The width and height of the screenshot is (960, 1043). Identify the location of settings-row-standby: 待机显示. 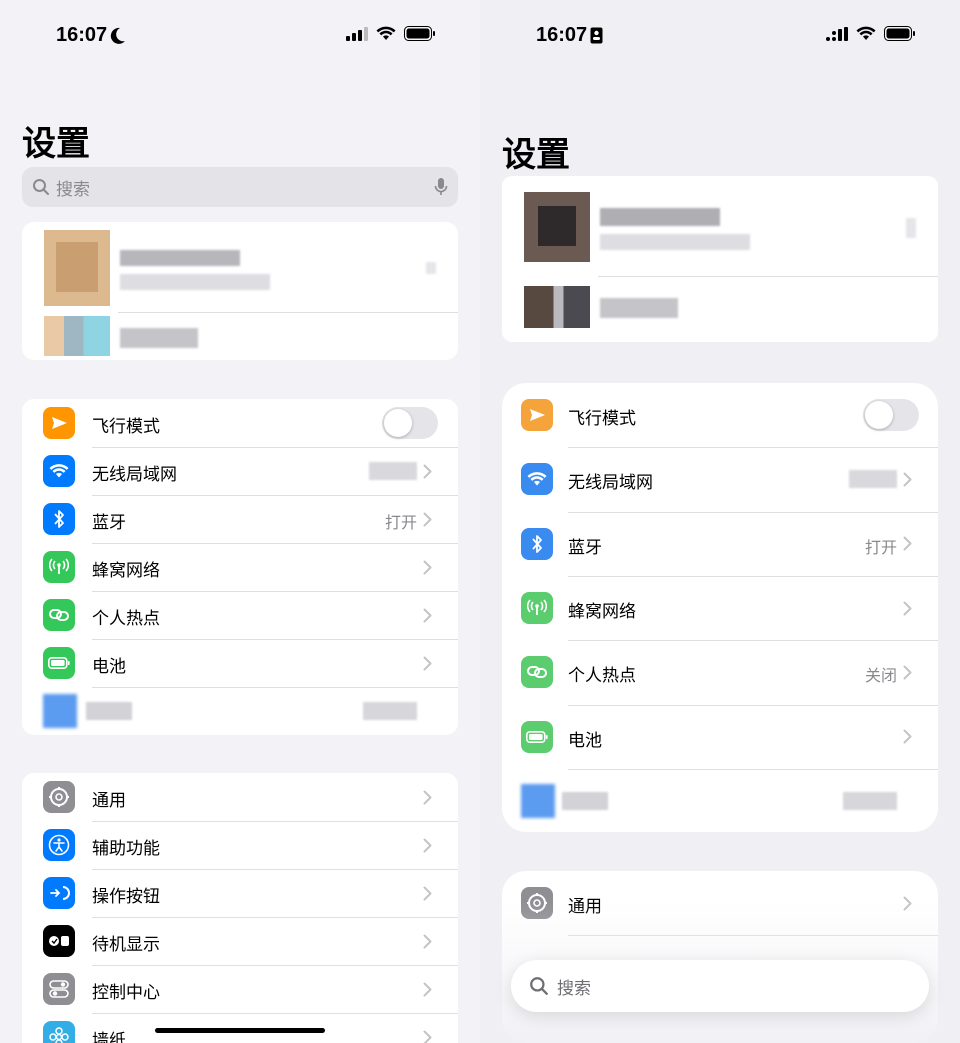
(240, 941).